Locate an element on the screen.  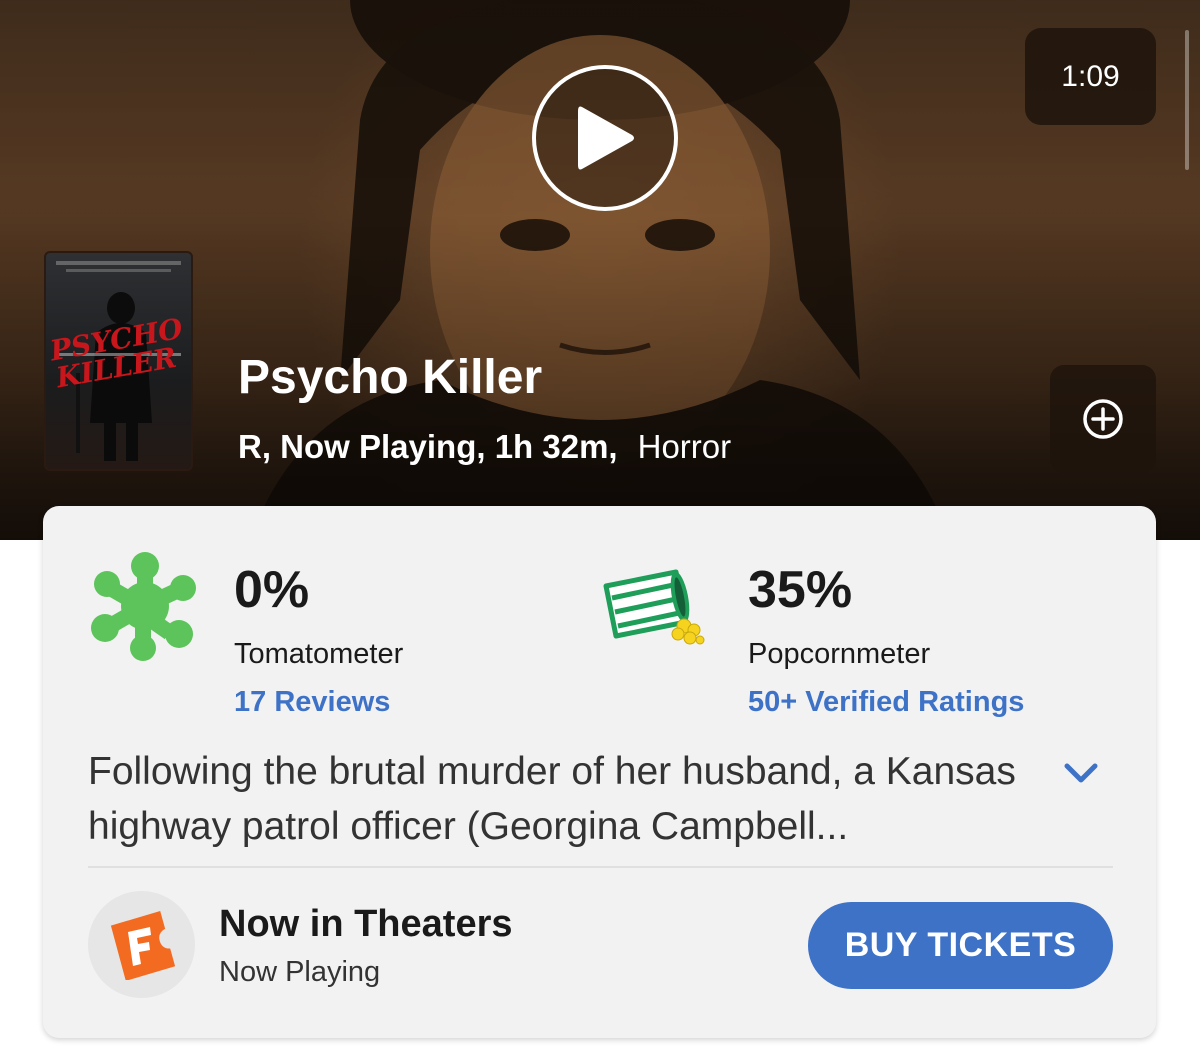
buy-tickets-button: BUY TICKETS is located at coordinates (960, 945).